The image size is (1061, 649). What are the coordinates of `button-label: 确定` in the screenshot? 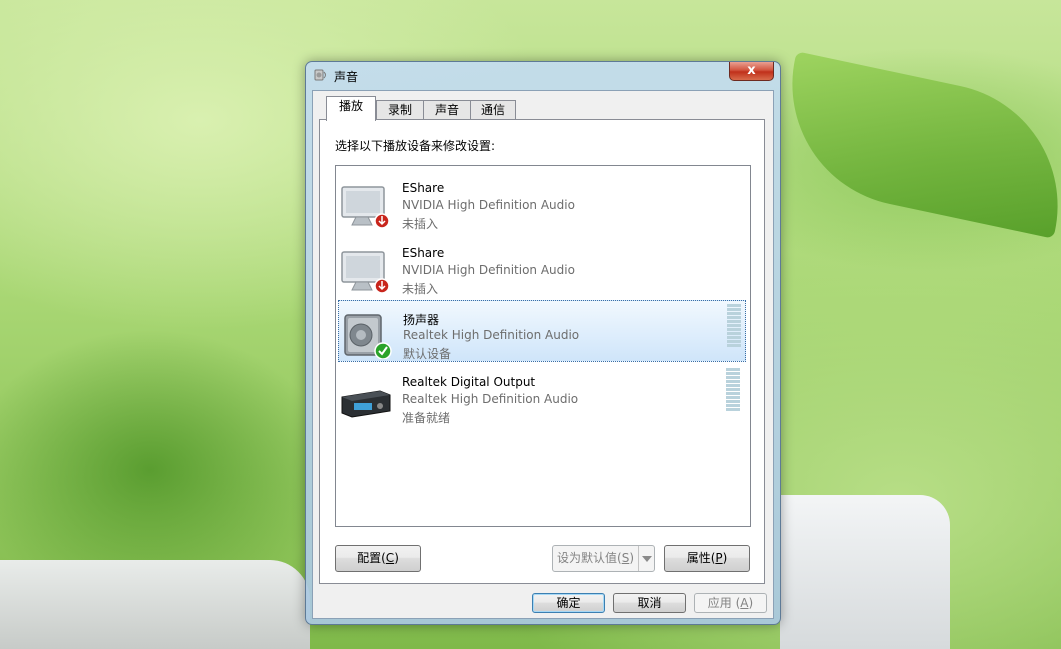 It's located at (568, 603).